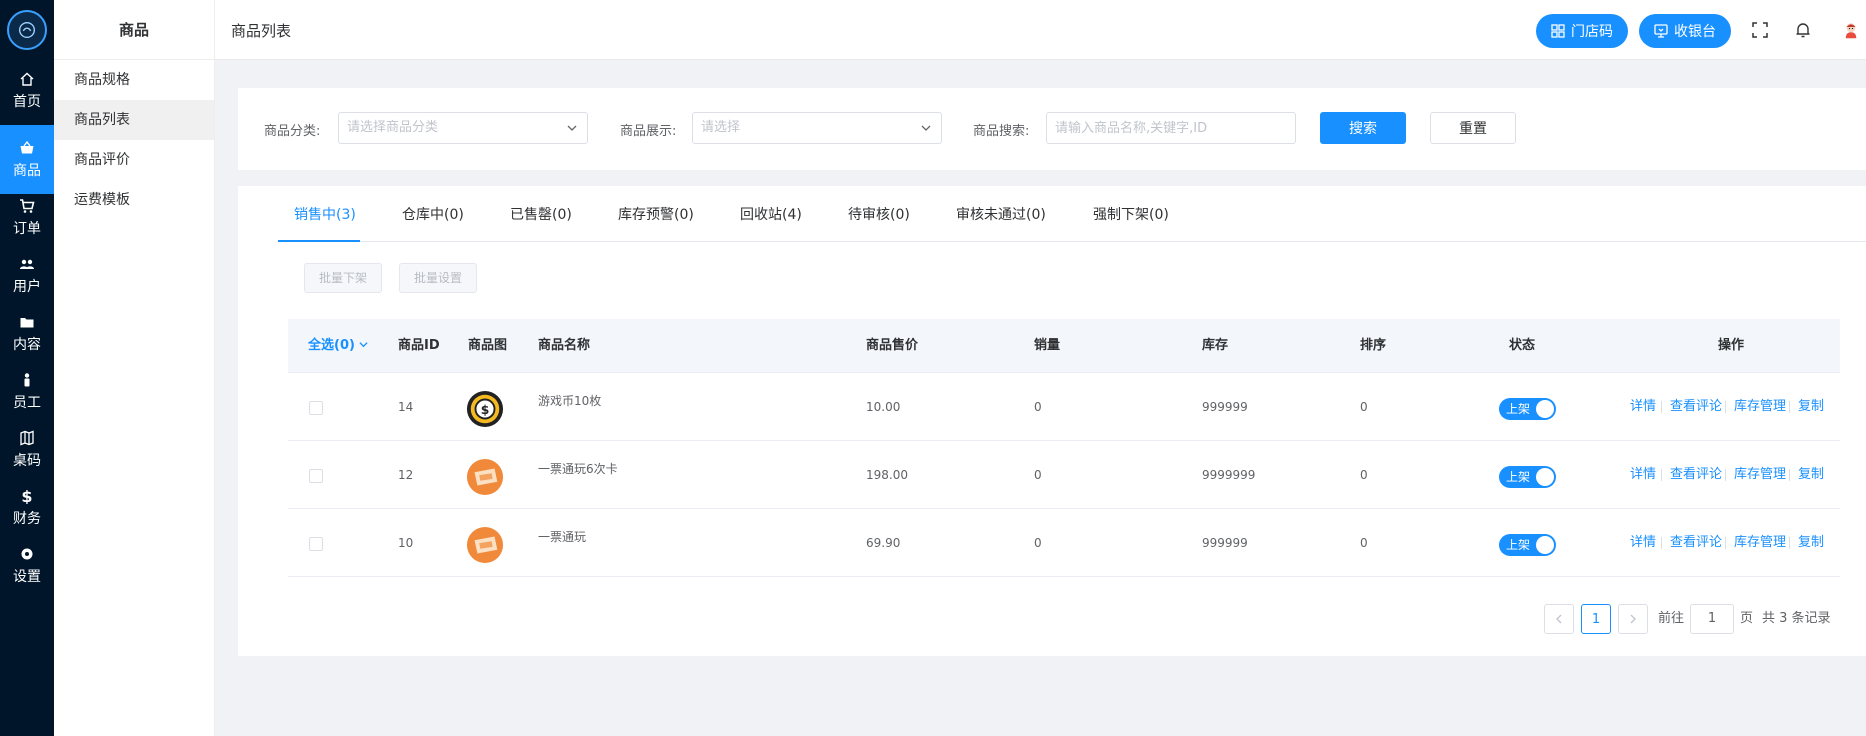 The image size is (1866, 736). I want to click on display-select: 请选择, so click(817, 128).